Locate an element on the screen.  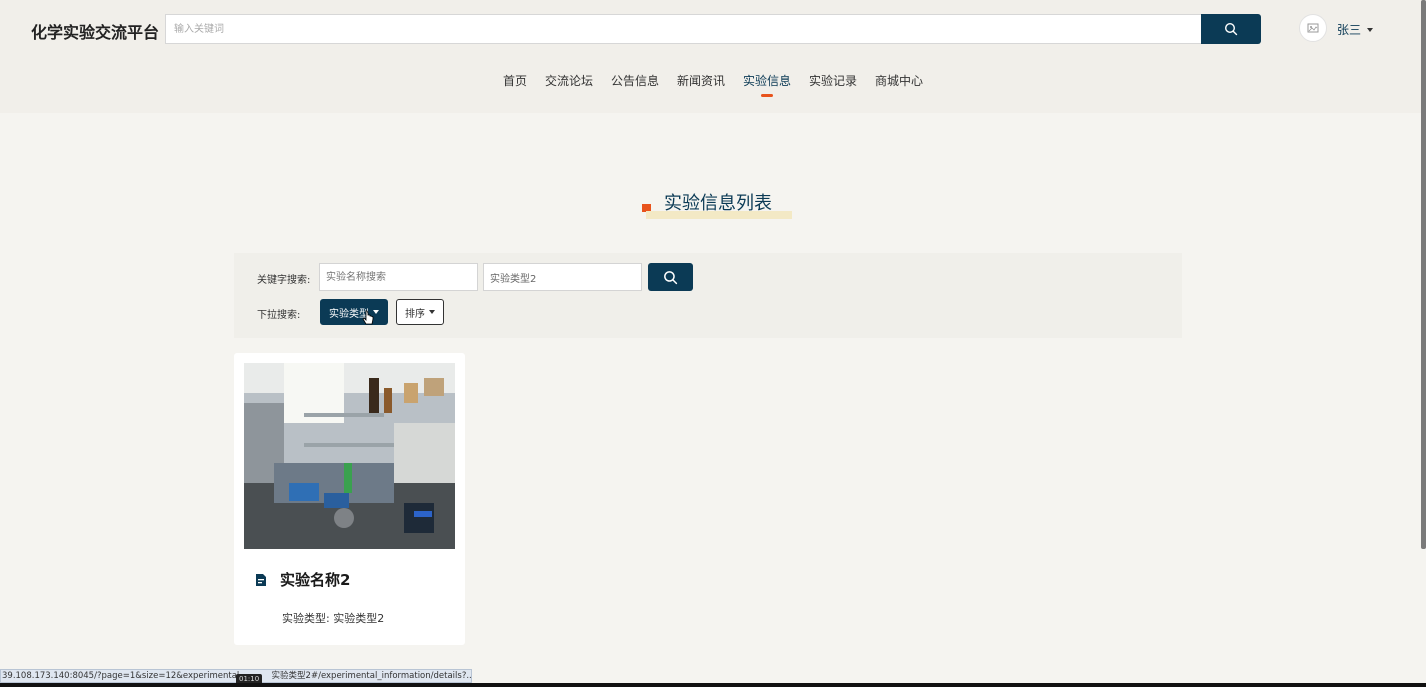
broken-image-icon is located at coordinates (1313, 28).